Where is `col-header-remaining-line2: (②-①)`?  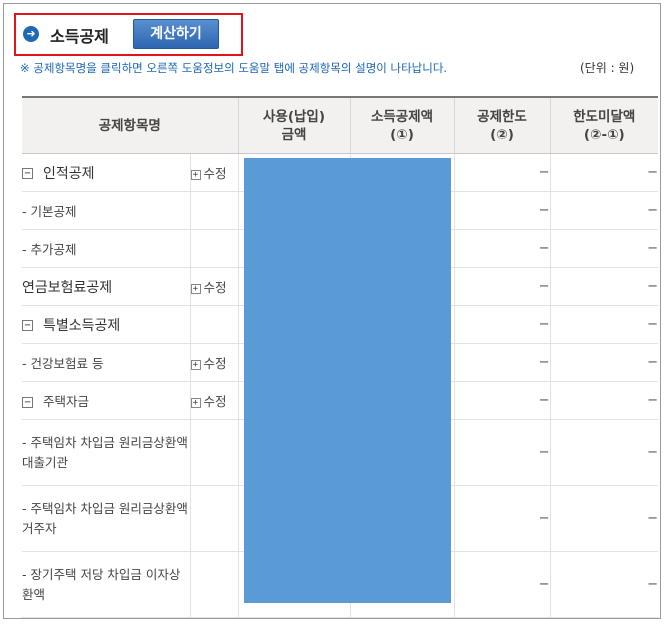
col-header-remaining-line2: (②-①) is located at coordinates (604, 134).